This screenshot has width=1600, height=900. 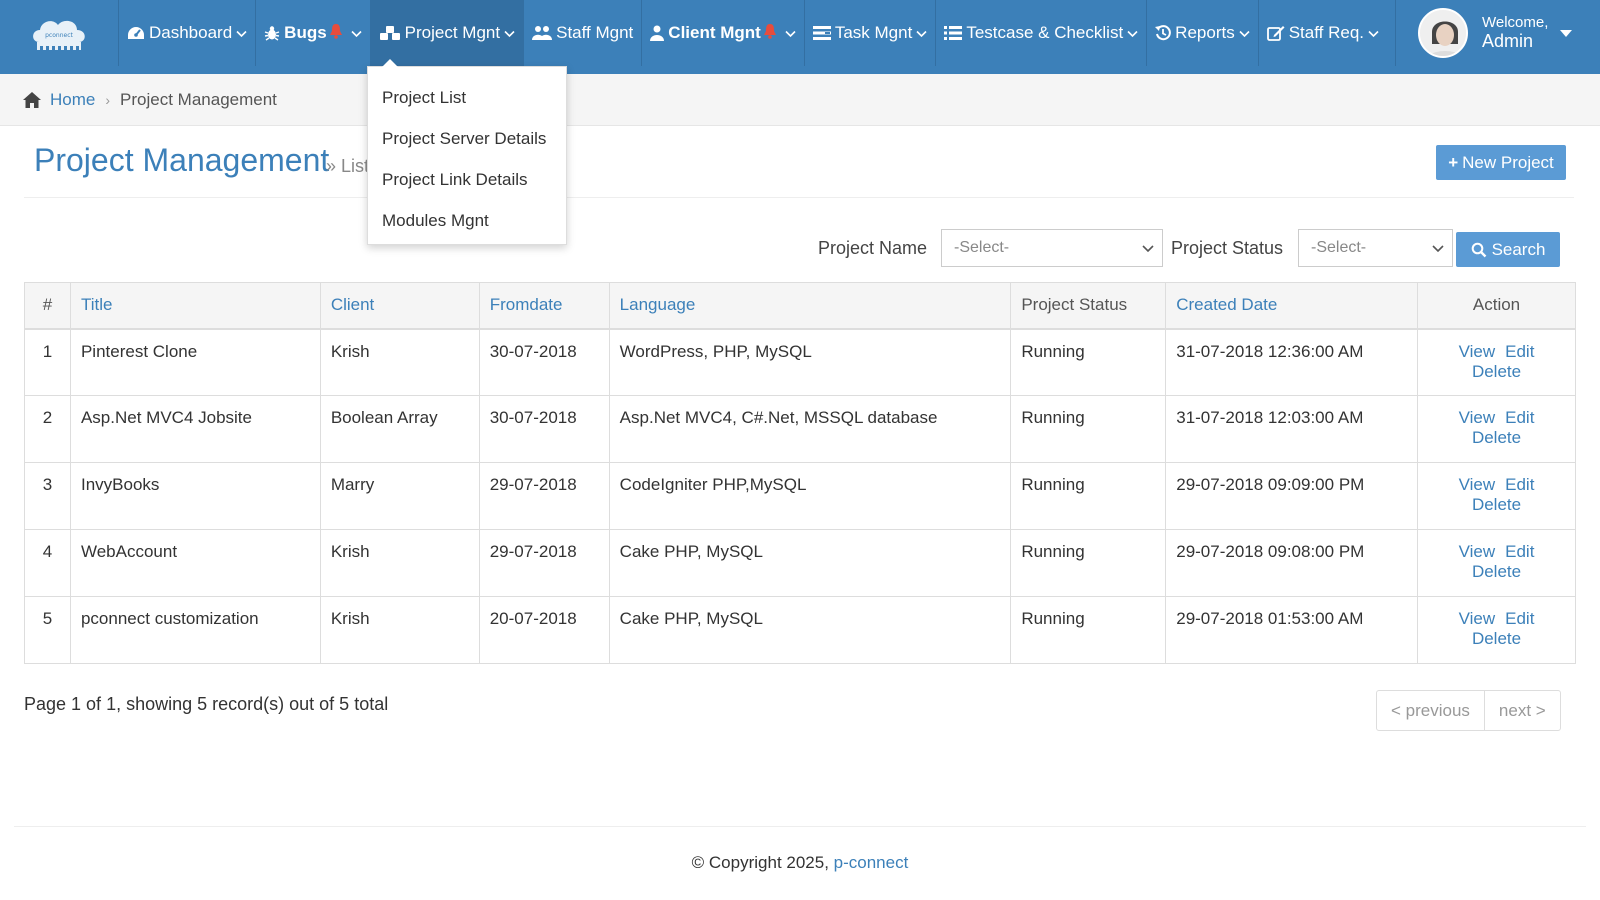 I want to click on project-name-select: -Select-, so click(x=1052, y=248).